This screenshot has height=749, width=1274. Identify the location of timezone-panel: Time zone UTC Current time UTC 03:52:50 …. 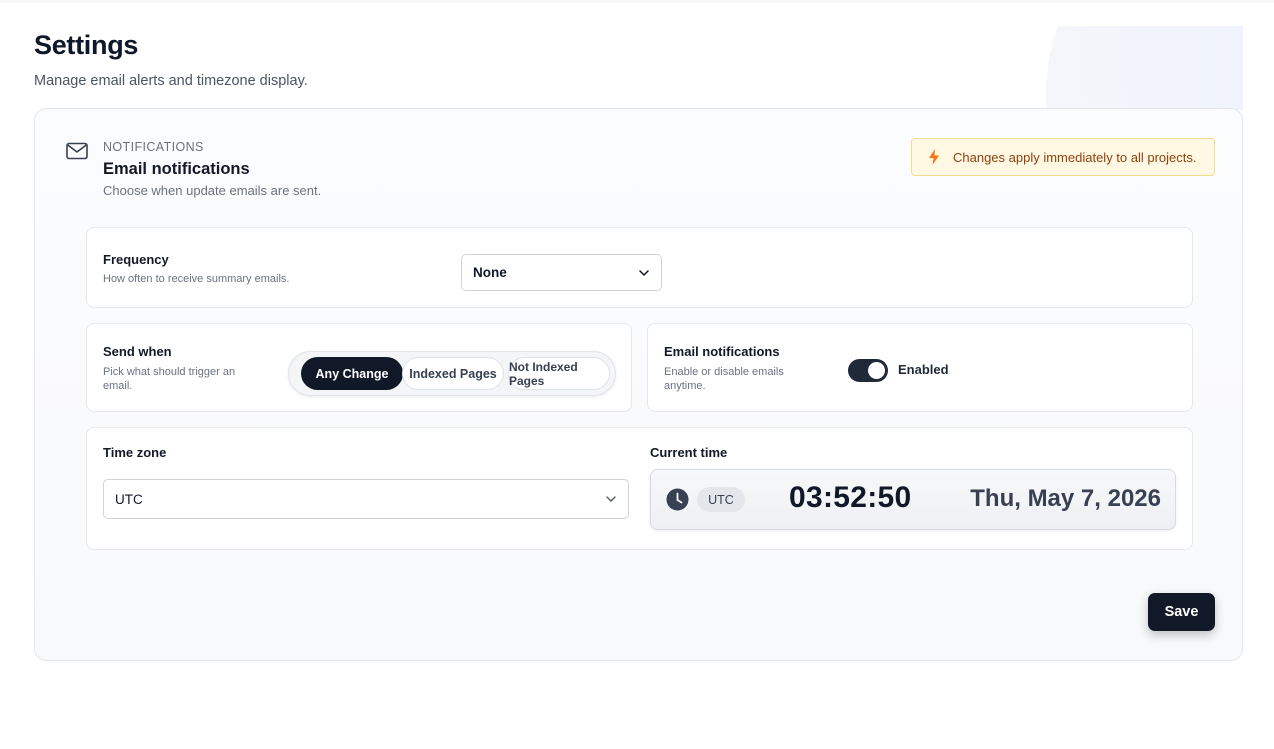
(639, 488).